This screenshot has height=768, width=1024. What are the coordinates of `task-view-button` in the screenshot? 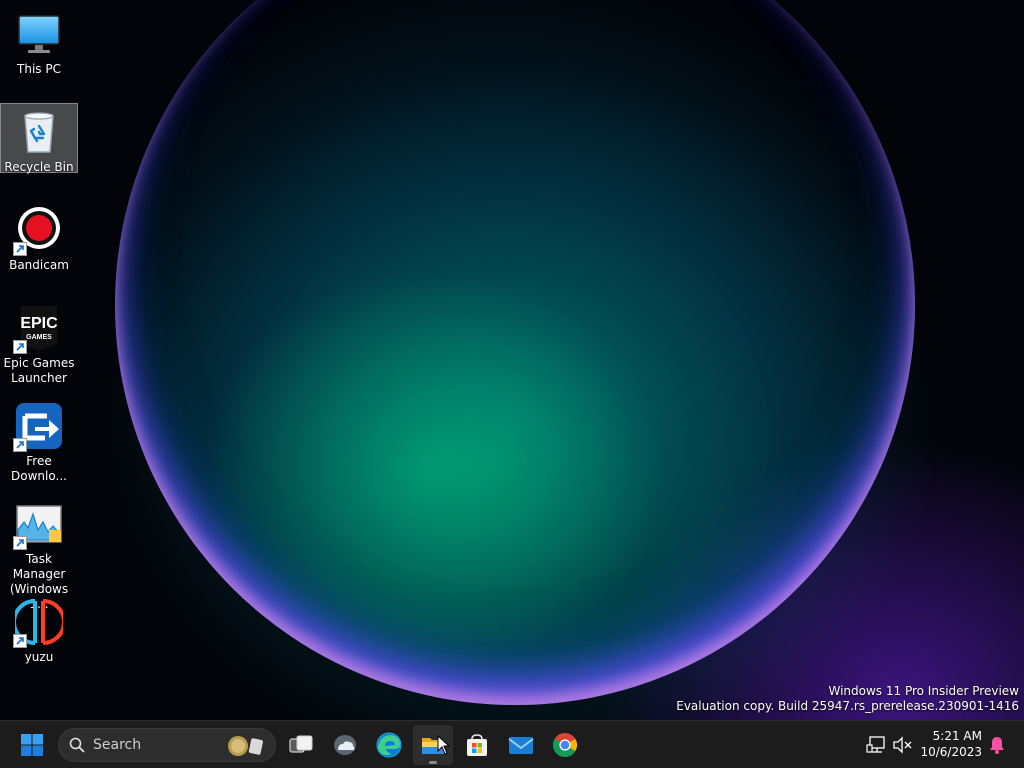 It's located at (301, 745).